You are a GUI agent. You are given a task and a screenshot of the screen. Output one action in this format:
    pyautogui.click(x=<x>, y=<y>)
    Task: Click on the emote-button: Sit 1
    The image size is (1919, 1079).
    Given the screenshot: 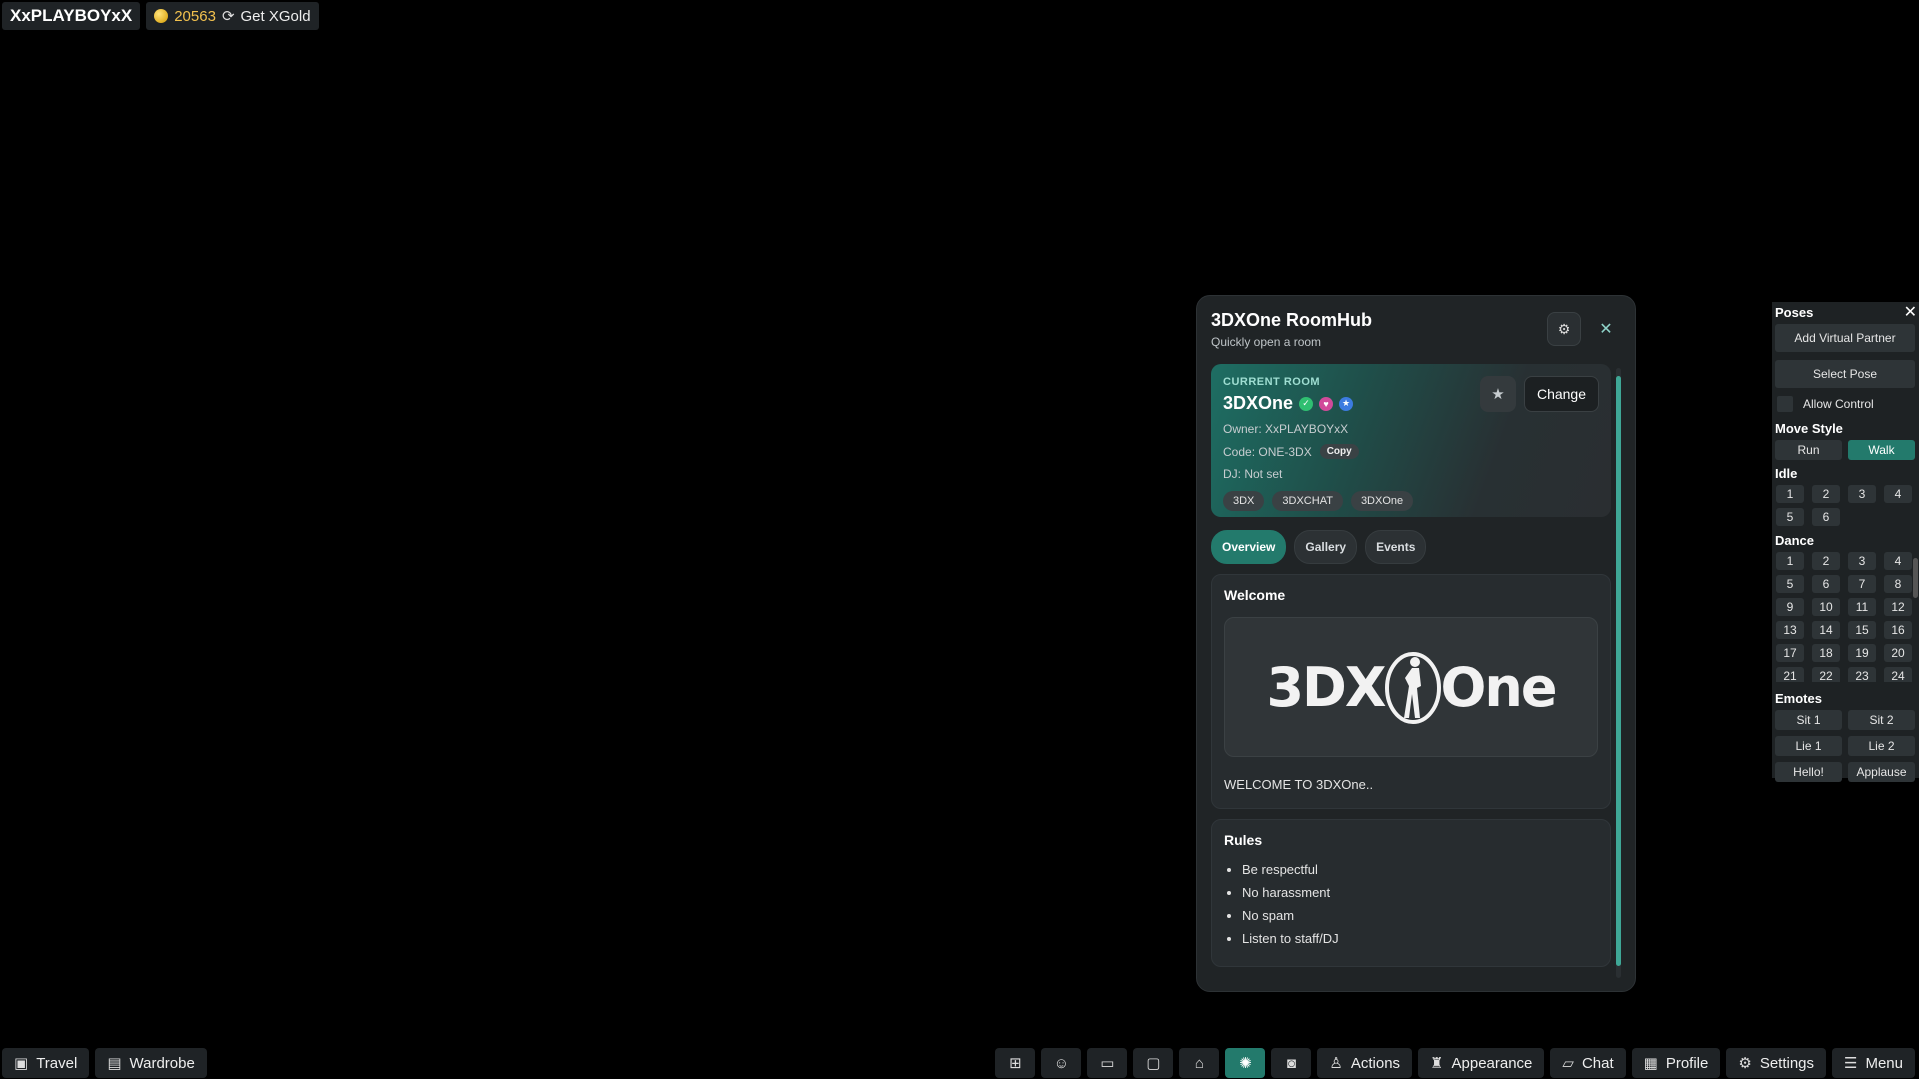 What is the action you would take?
    pyautogui.click(x=1808, y=720)
    